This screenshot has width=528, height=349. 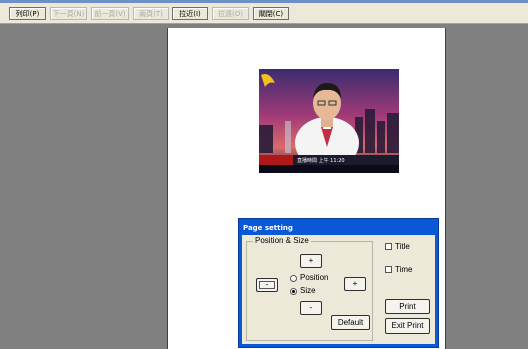 I want to click on next-page-button: 下一頁(N), so click(x=68, y=13).